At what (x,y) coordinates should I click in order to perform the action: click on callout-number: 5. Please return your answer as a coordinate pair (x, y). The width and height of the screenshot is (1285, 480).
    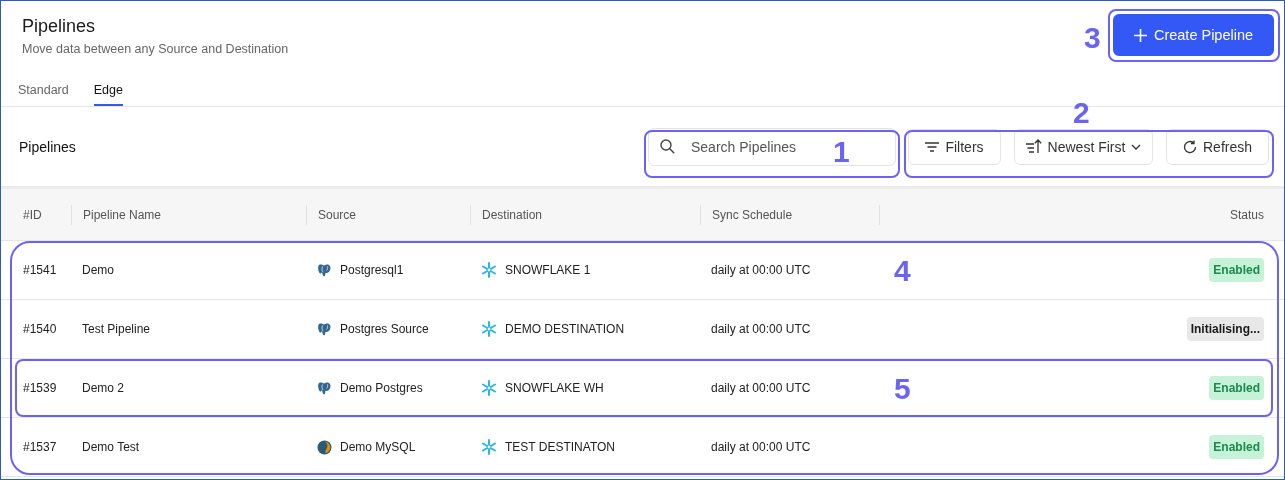
    Looking at the image, I should click on (902, 389).